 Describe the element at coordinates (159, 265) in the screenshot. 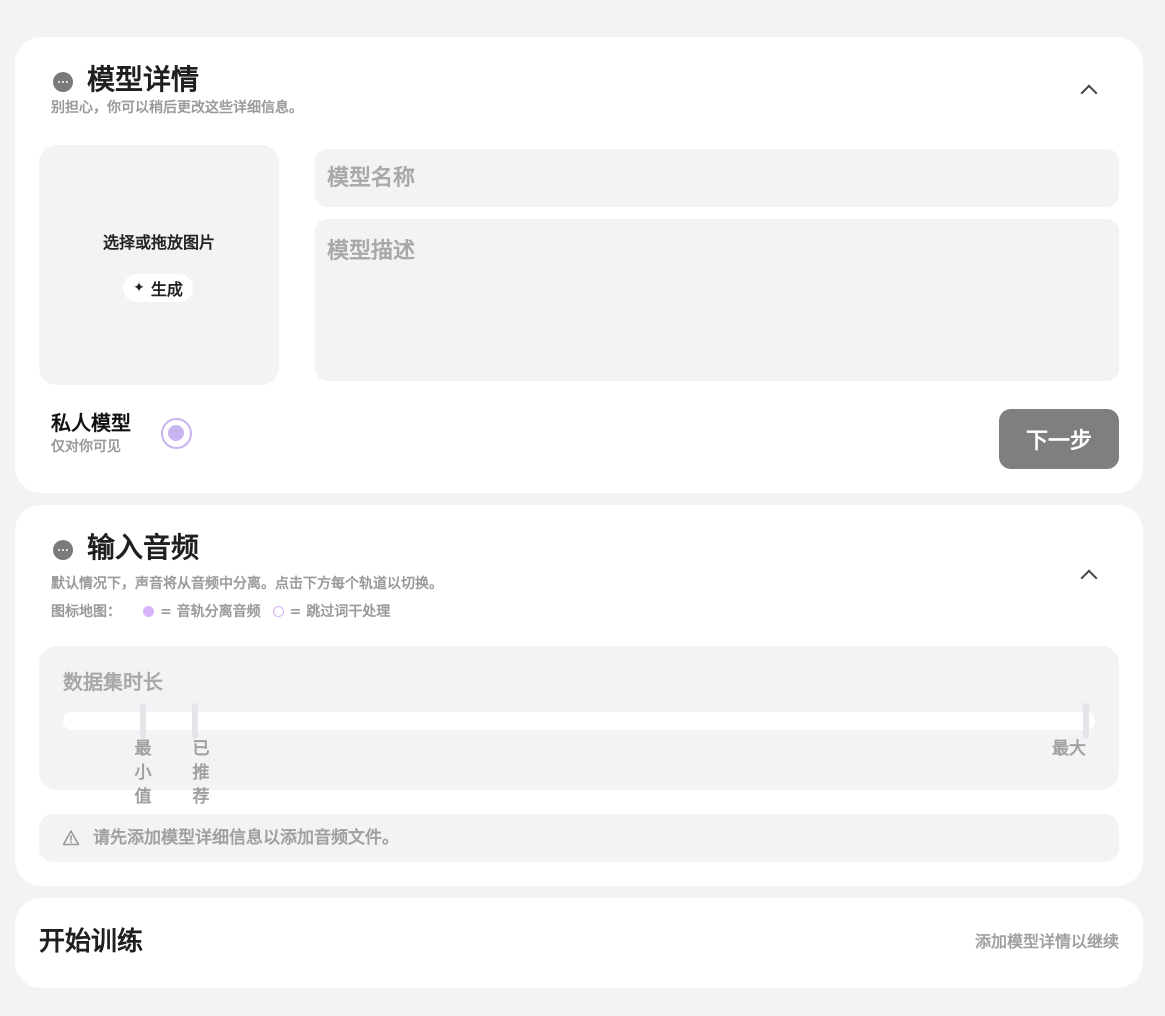

I see `image-drop-zone: 选择或拖放图片 ✦ 生成` at that location.